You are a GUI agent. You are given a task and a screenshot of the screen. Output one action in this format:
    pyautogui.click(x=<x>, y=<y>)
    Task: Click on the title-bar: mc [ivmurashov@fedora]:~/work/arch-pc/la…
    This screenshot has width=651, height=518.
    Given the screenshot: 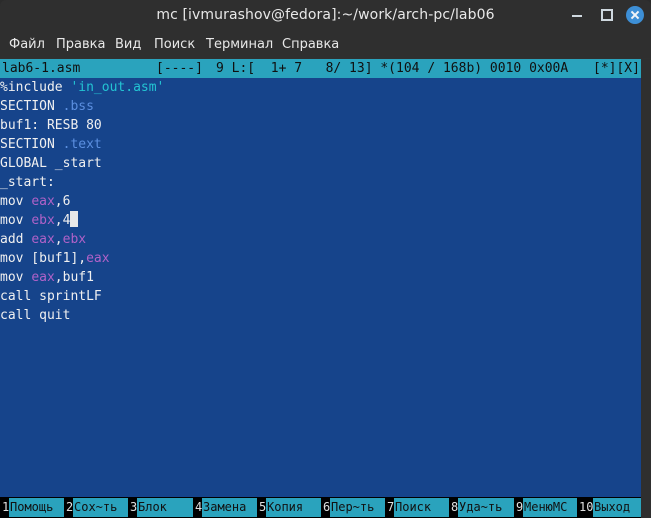 What is the action you would take?
    pyautogui.click(x=325, y=15)
    